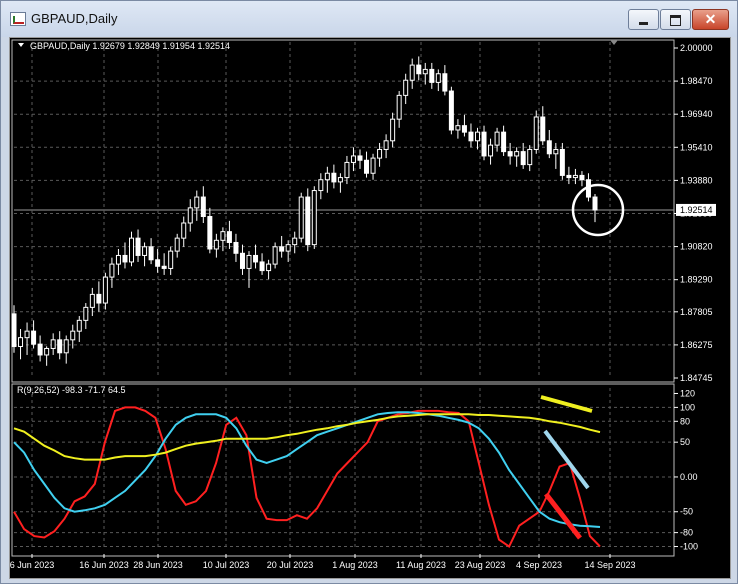  I want to click on red-slope-marker, so click(563, 516).